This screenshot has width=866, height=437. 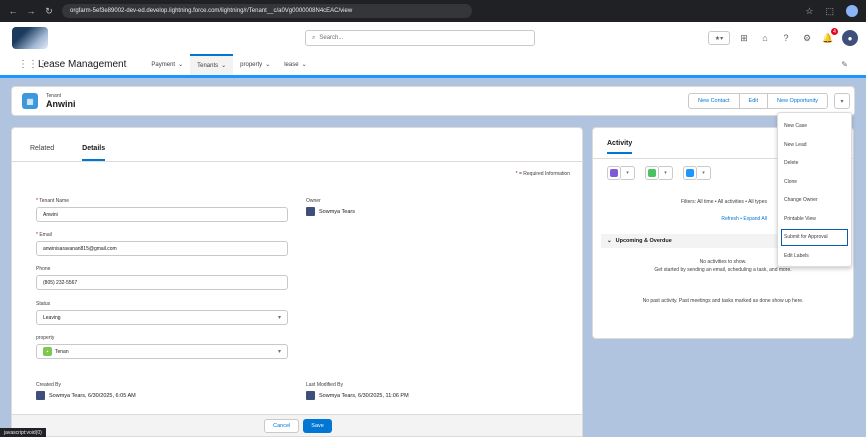 I want to click on property-lookup: ▪ Tenan ▾, so click(x=162, y=351).